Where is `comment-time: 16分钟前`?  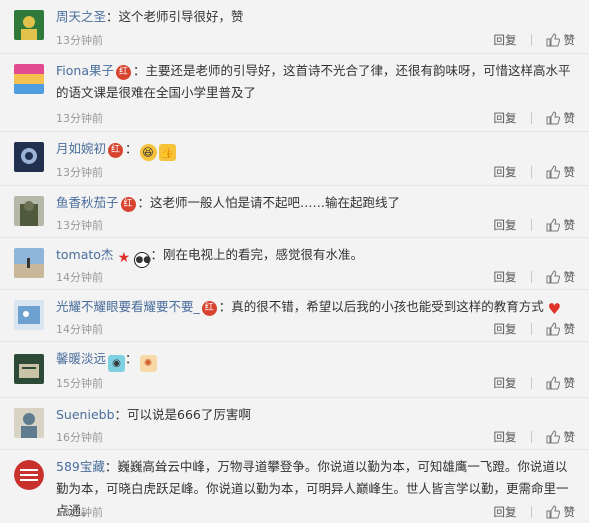
comment-time: 16分钟前 is located at coordinates (79, 437).